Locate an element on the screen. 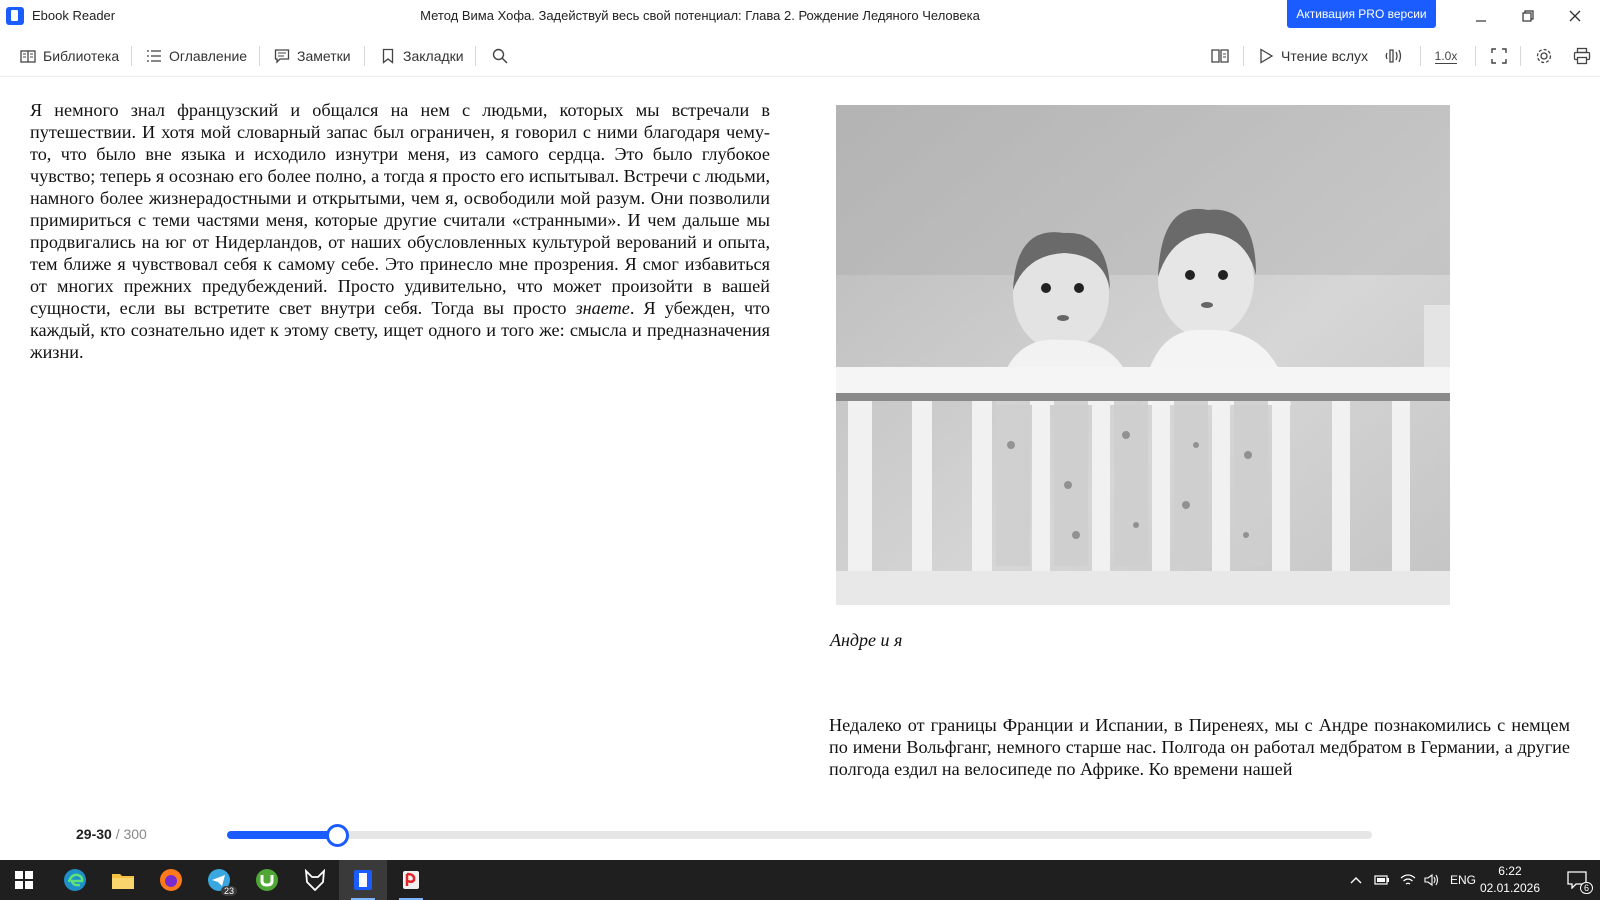 This screenshot has height=900, width=1600. minimize-button is located at coordinates (1481, 16).